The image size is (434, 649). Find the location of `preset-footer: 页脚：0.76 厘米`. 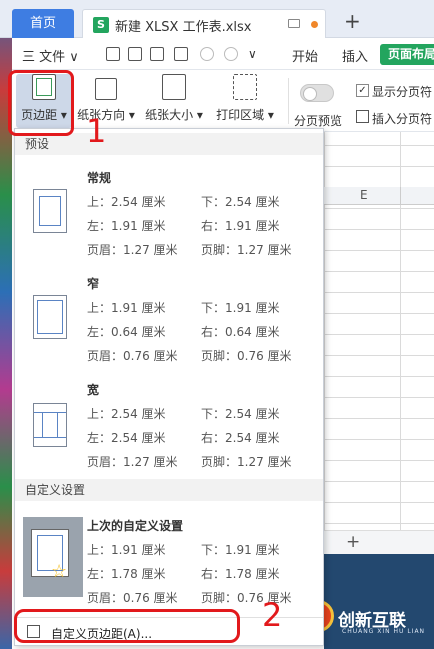

preset-footer: 页脚：0.76 厘米 is located at coordinates (246, 356).